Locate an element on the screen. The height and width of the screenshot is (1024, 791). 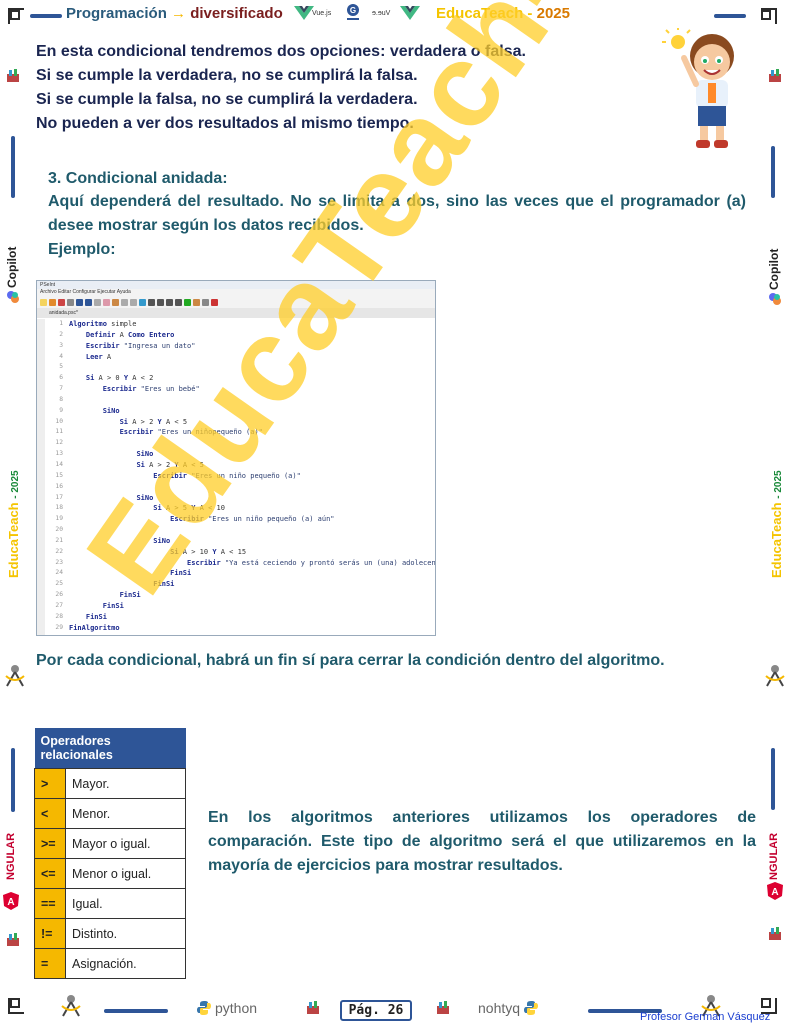
section-title: 3. Condicional anidada: is located at coordinates (138, 178).